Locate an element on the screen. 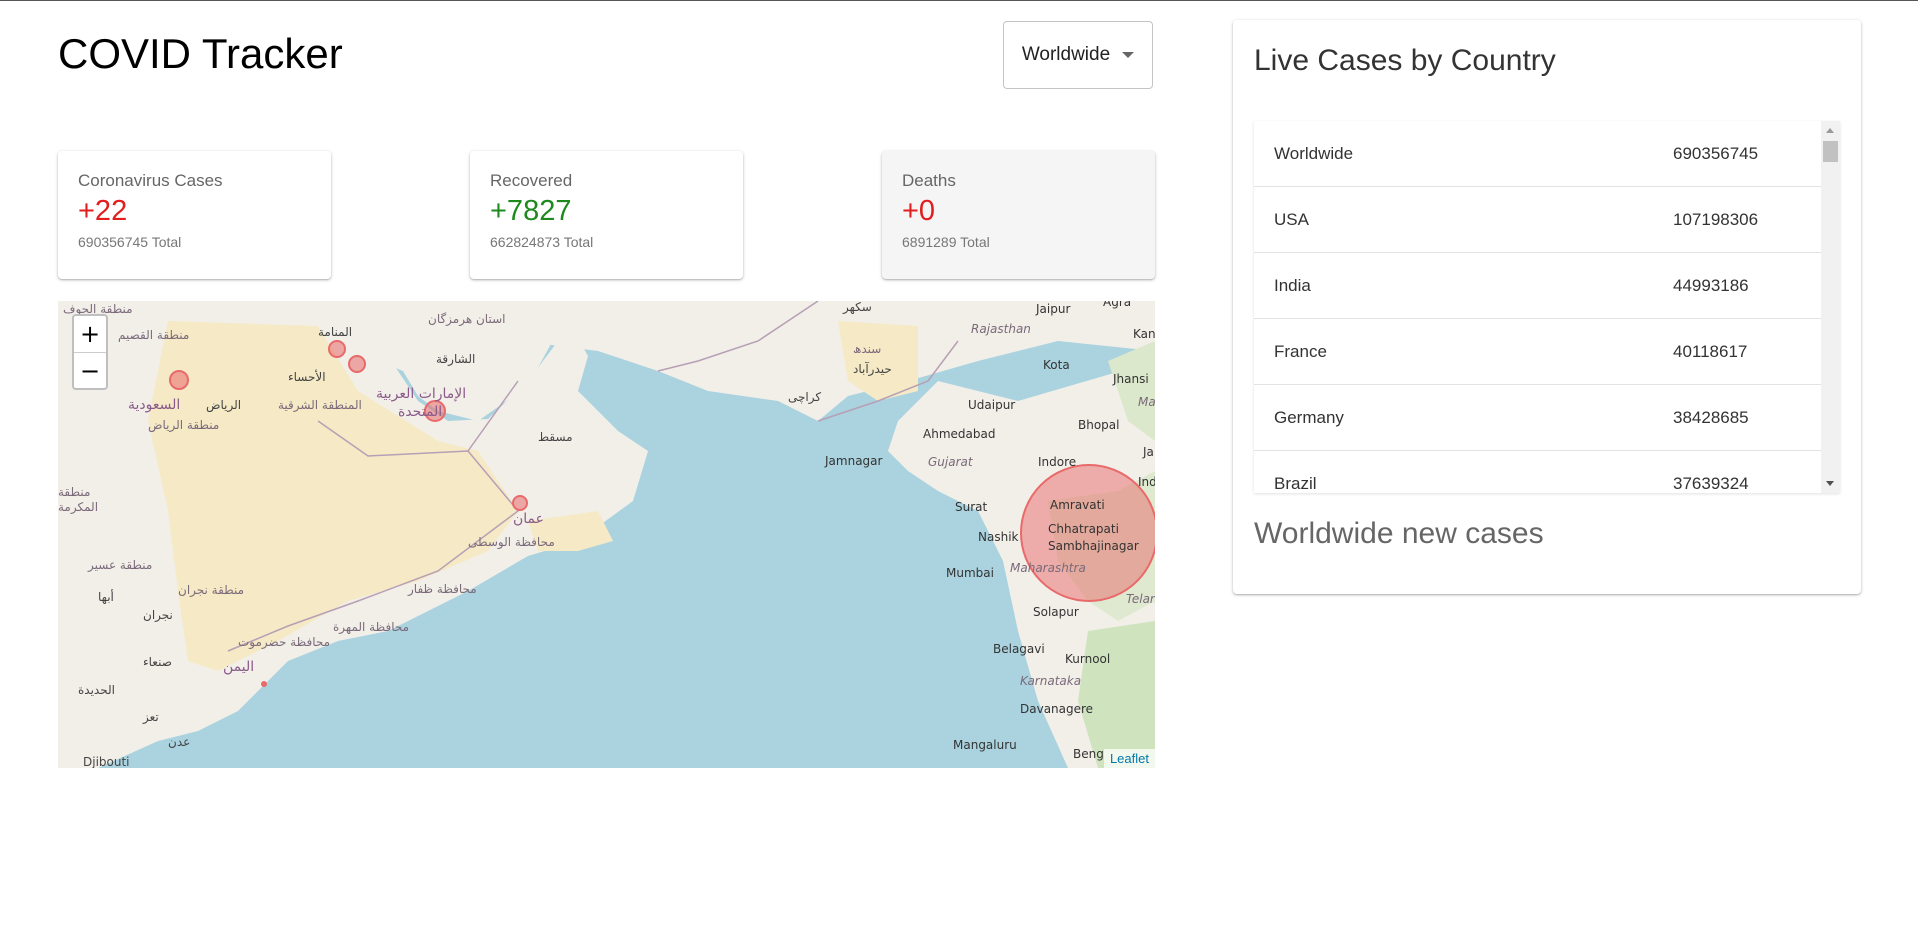 This screenshot has width=1918, height=927. deaths-card: Deaths +0 6891289 Total is located at coordinates (1018, 215).